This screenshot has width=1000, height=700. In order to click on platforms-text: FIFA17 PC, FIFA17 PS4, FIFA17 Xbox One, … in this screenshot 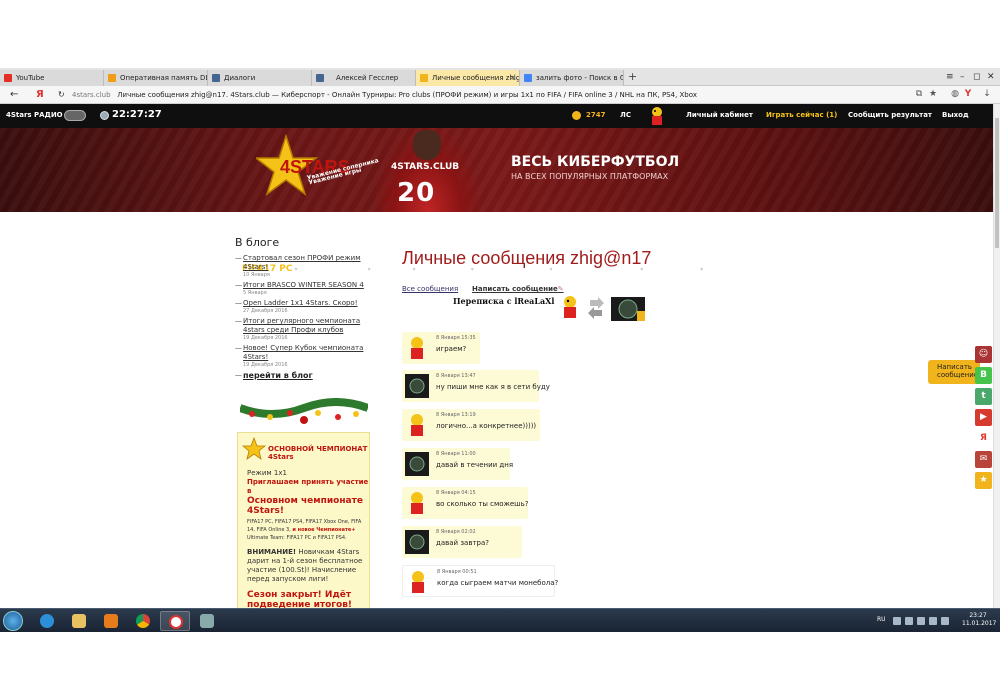, I will do `click(304, 530)`.